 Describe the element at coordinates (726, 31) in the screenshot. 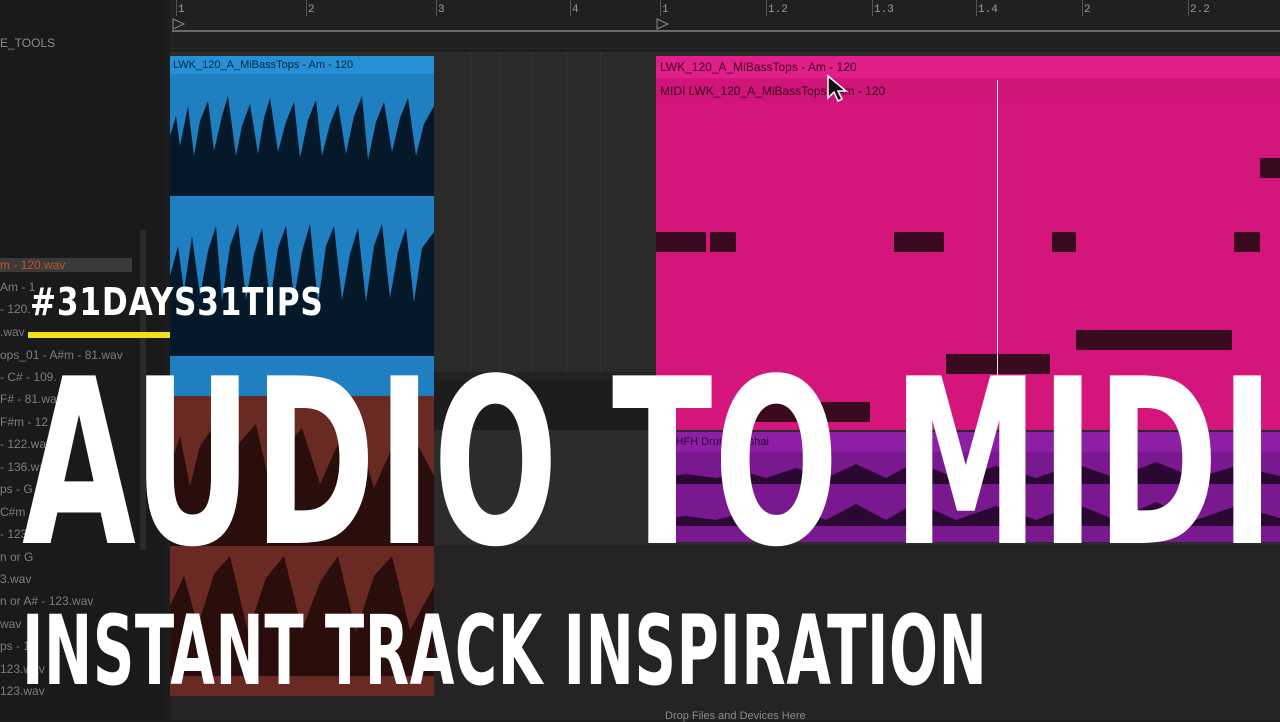

I see `loop-brace` at that location.